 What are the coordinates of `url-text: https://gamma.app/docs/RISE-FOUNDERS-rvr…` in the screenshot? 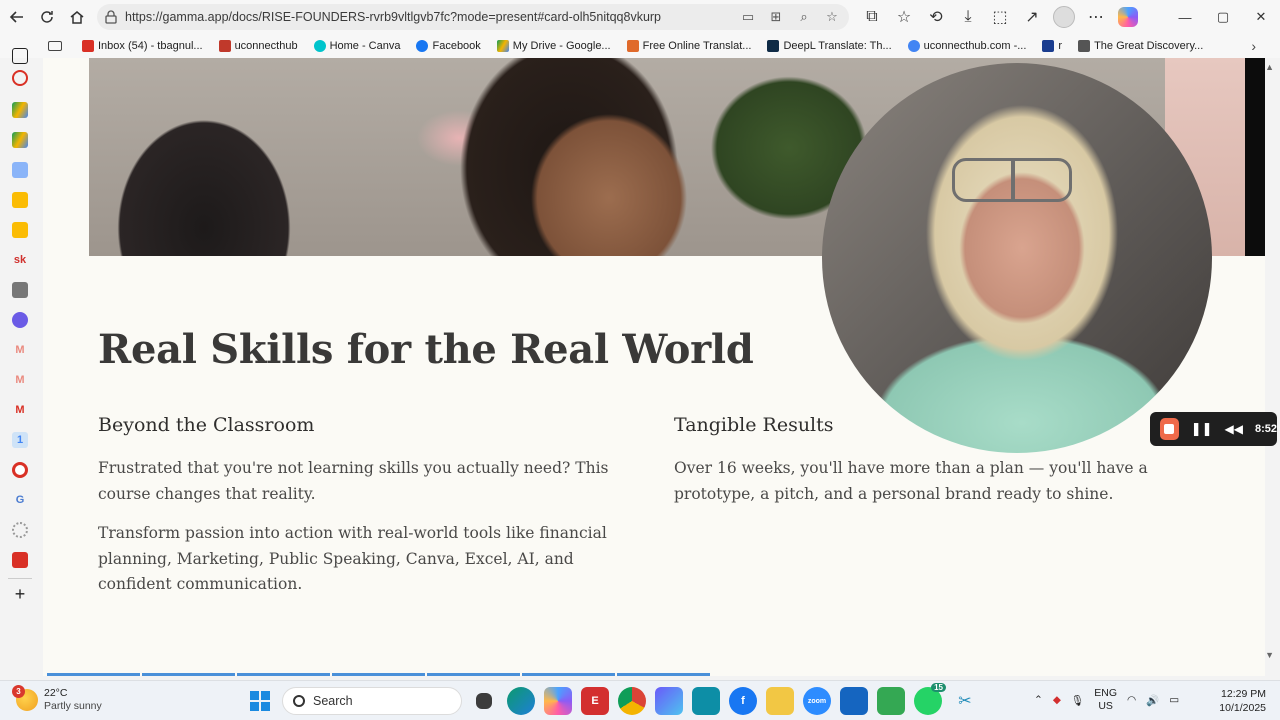 It's located at (393, 17).